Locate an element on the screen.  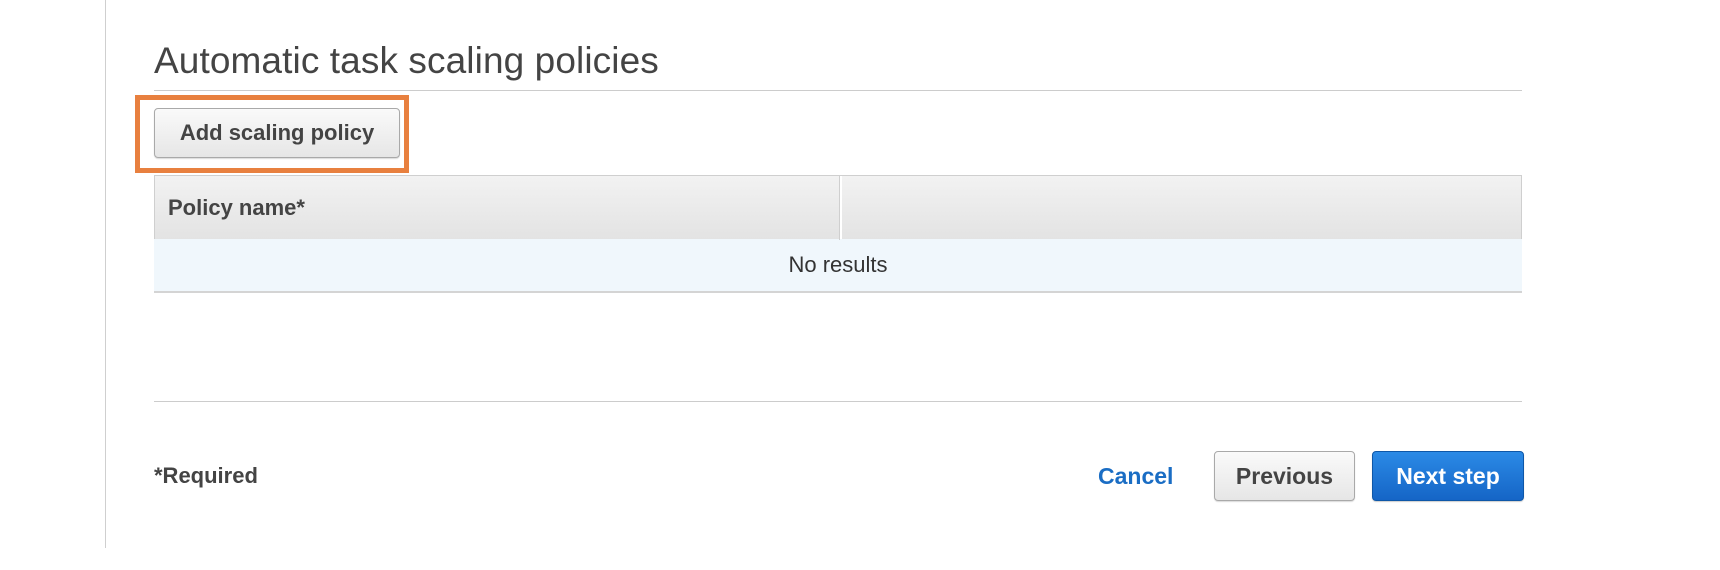
left-divider is located at coordinates (105, 274).